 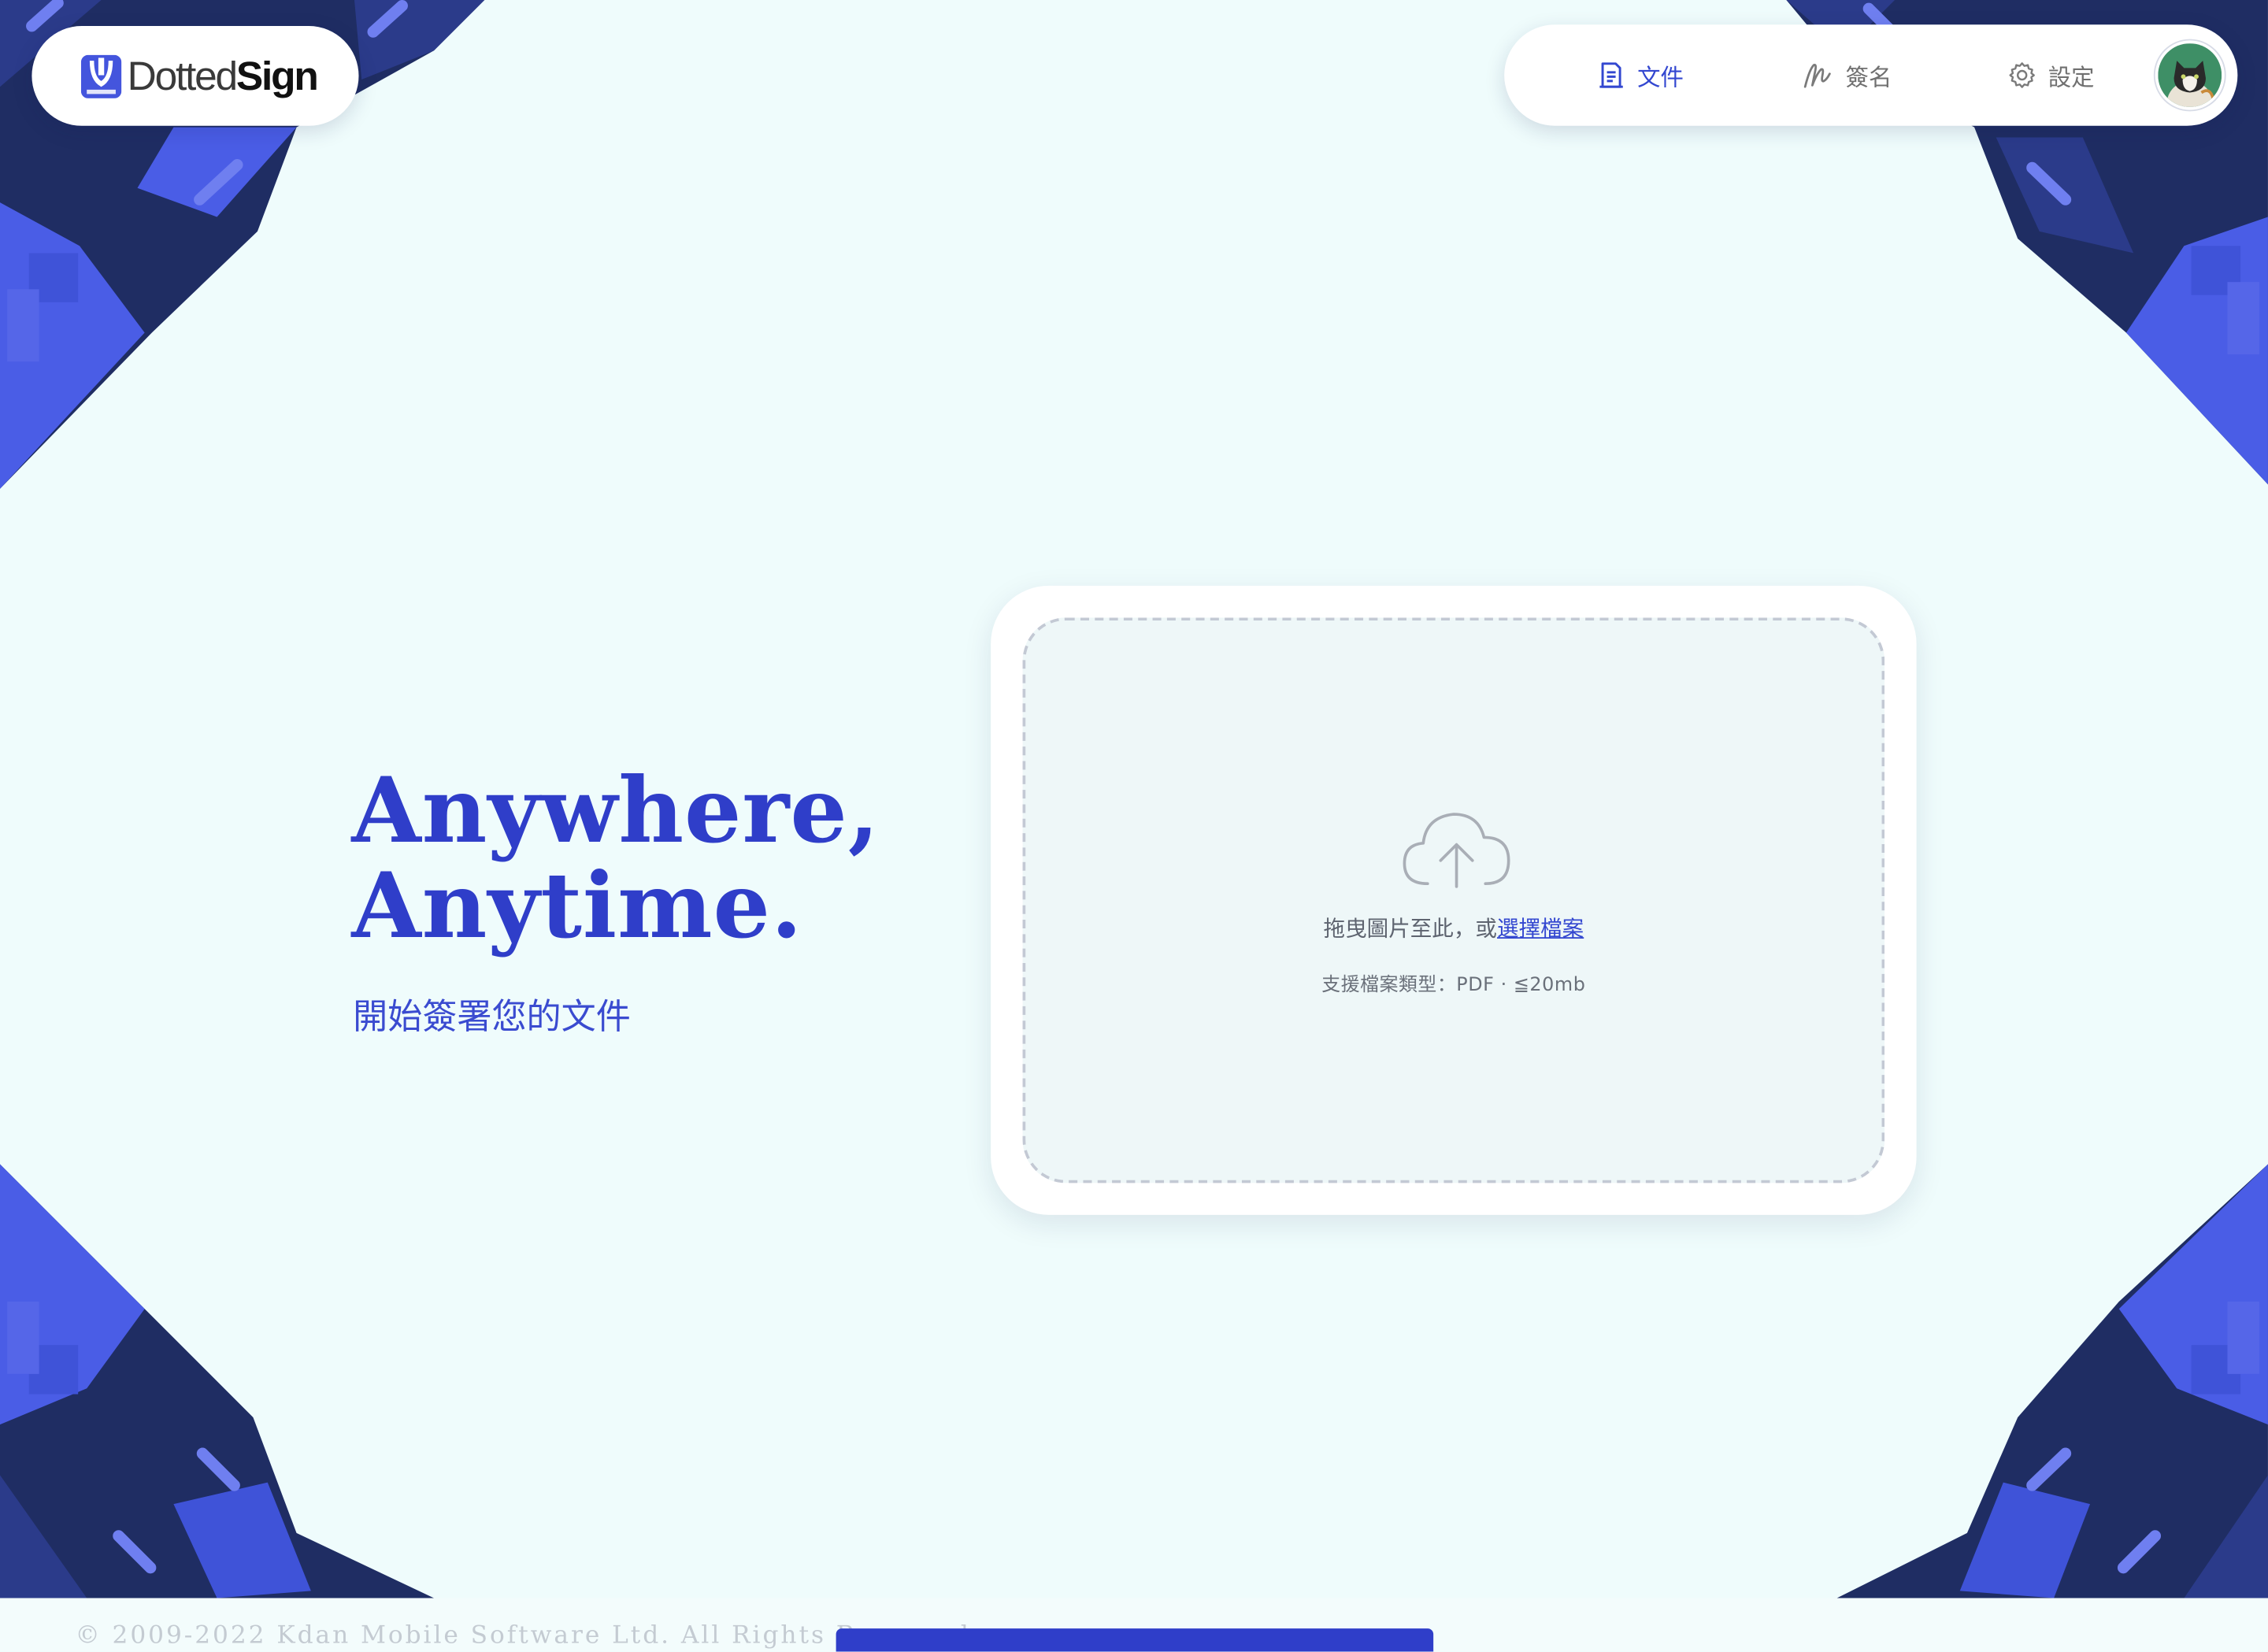 What do you see at coordinates (577, 906) in the screenshot?
I see `hero-title-line2: Anytime.` at bounding box center [577, 906].